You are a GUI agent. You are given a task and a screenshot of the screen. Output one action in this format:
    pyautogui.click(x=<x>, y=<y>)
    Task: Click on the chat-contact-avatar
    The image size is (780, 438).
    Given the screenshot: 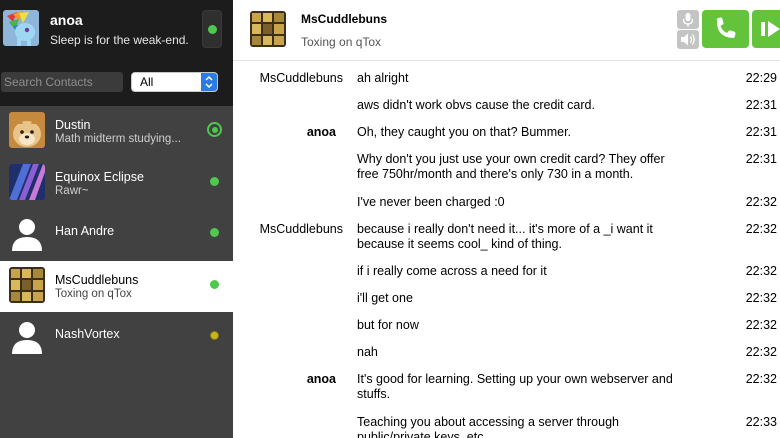 What is the action you would take?
    pyautogui.click(x=268, y=29)
    